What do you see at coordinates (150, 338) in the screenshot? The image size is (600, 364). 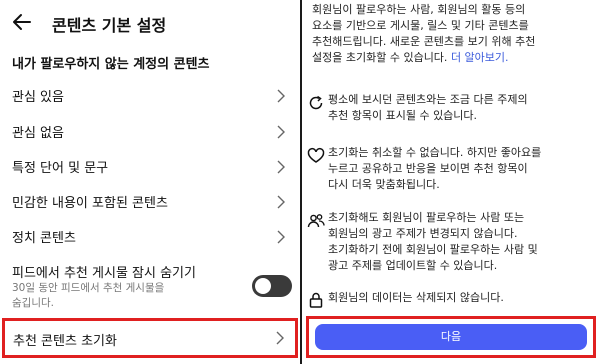 I see `reset-suggested-content-row: 추천 콘텐츠 초기화` at bounding box center [150, 338].